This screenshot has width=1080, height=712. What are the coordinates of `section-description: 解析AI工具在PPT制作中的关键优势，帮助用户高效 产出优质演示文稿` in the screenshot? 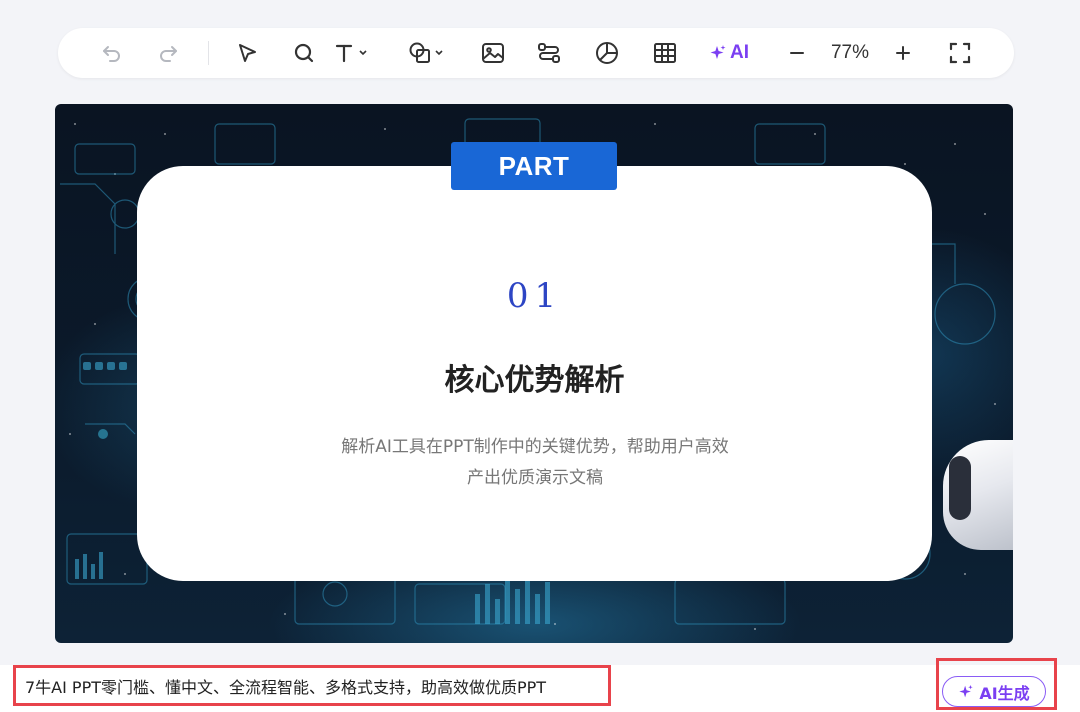 It's located at (535, 463).